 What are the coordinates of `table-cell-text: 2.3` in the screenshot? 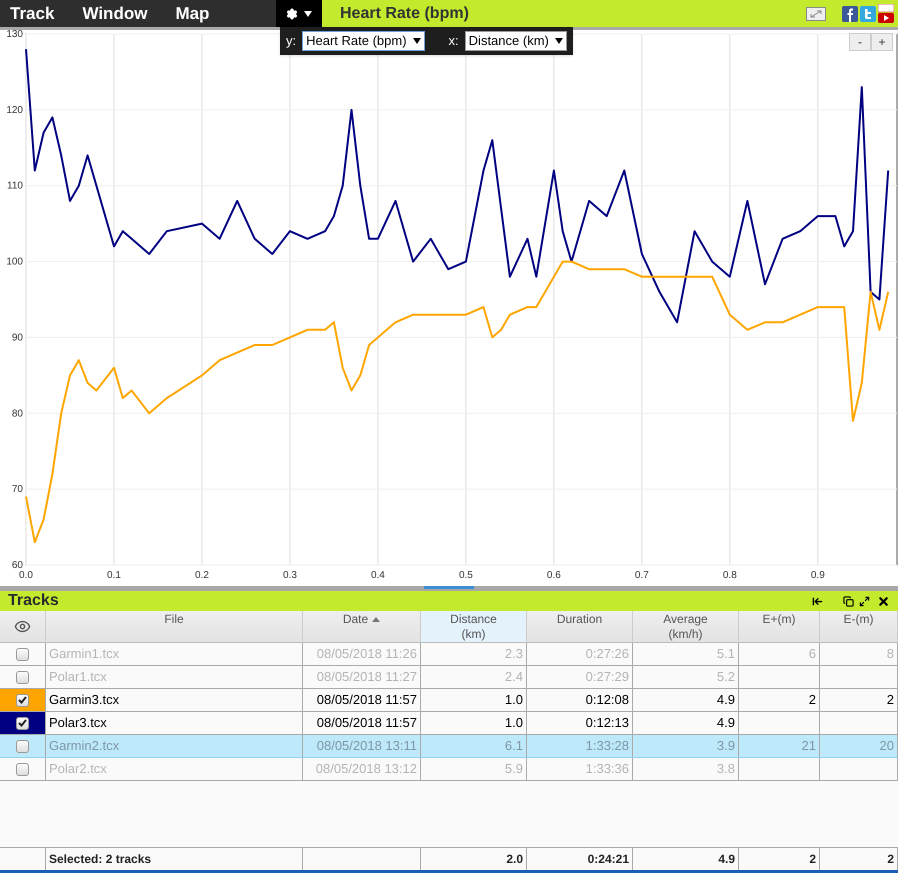 It's located at (513, 654).